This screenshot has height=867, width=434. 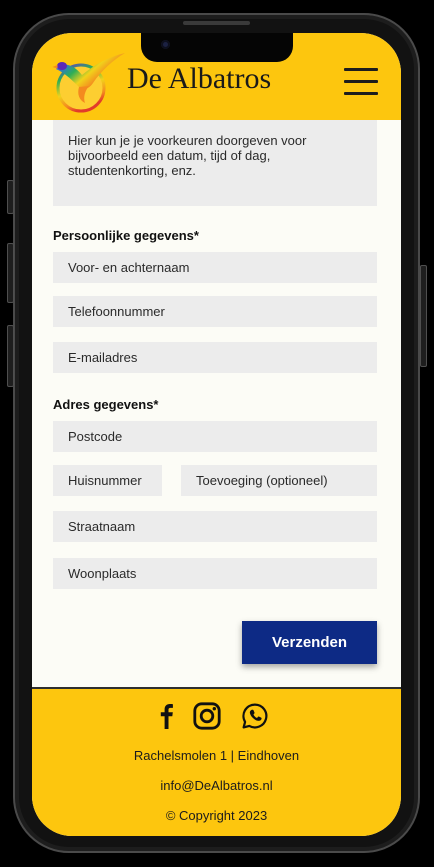 I want to click on facebook-link, so click(x=166, y=716).